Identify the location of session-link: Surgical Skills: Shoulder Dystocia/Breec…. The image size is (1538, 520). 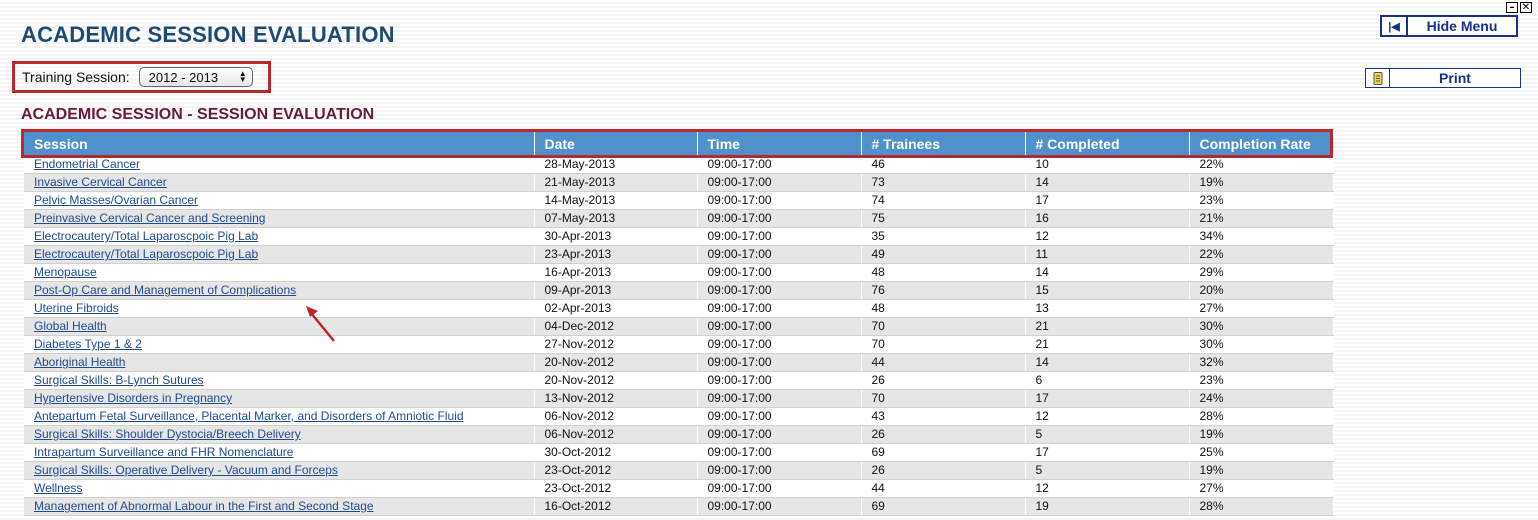
(279, 434).